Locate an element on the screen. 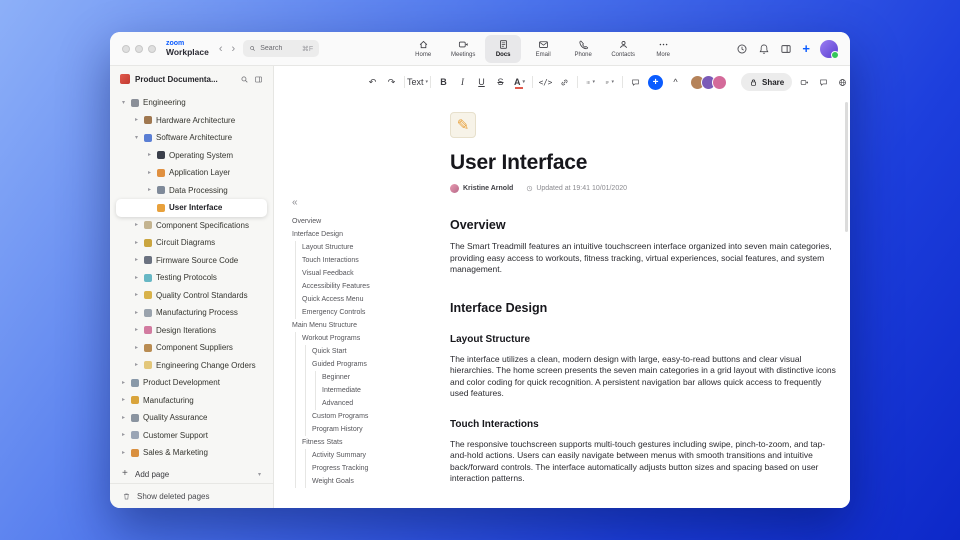 The image size is (960, 540). sidebar-item: Quality Control Standards is located at coordinates (191, 296).